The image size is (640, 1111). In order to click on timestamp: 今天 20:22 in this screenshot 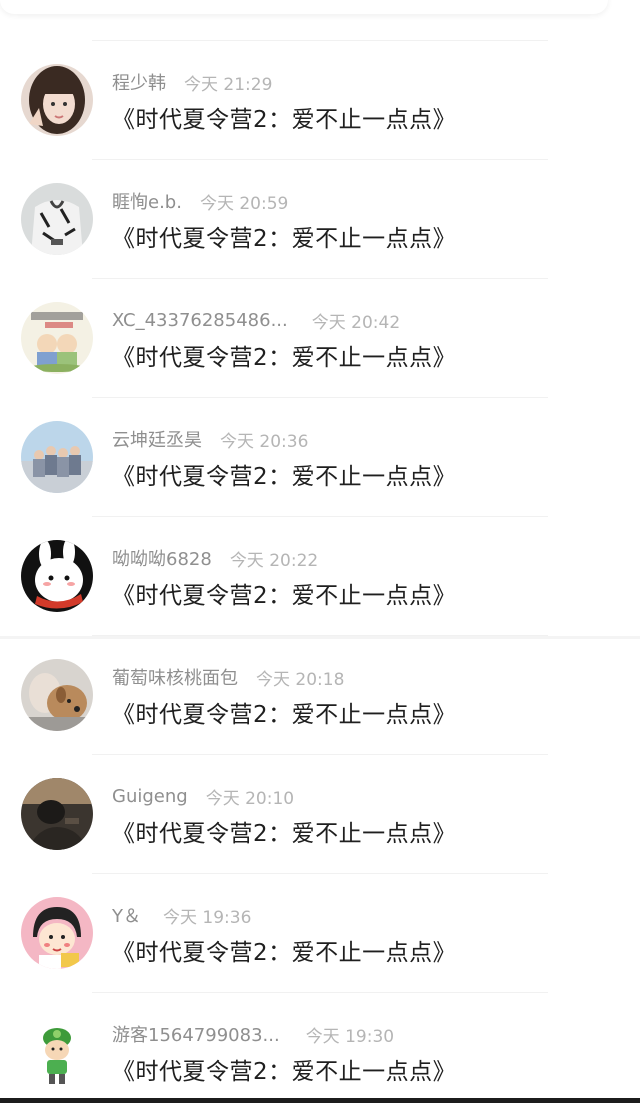, I will do `click(274, 560)`.